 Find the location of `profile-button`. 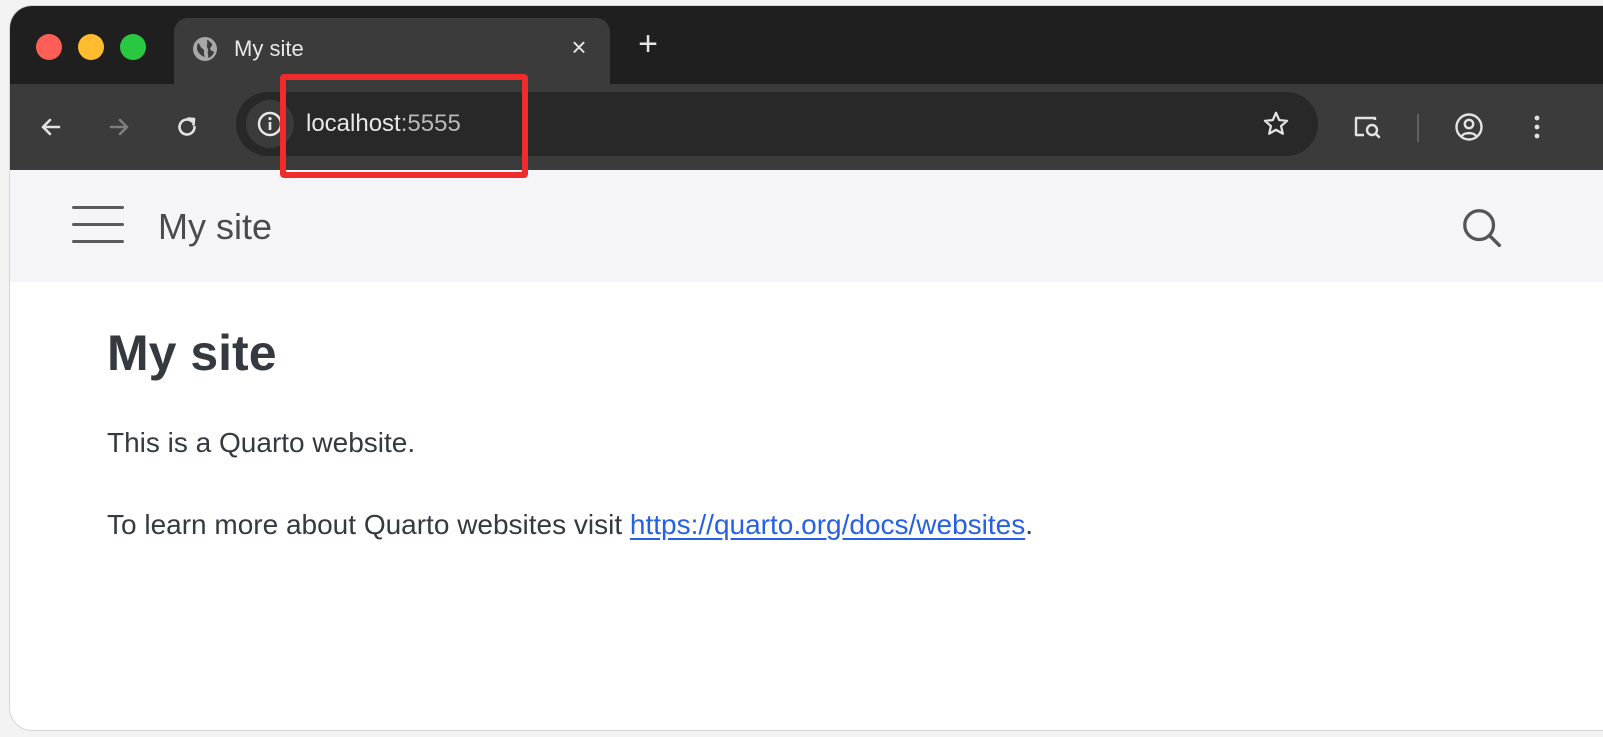

profile-button is located at coordinates (1469, 127).